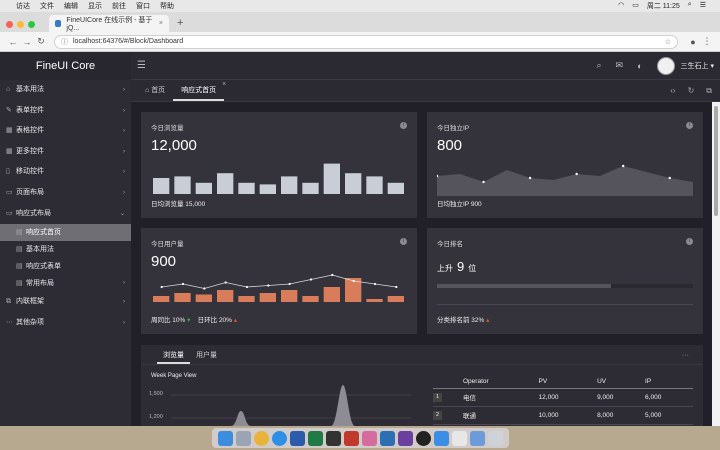  I want to click on word-icon, so click(297, 438).